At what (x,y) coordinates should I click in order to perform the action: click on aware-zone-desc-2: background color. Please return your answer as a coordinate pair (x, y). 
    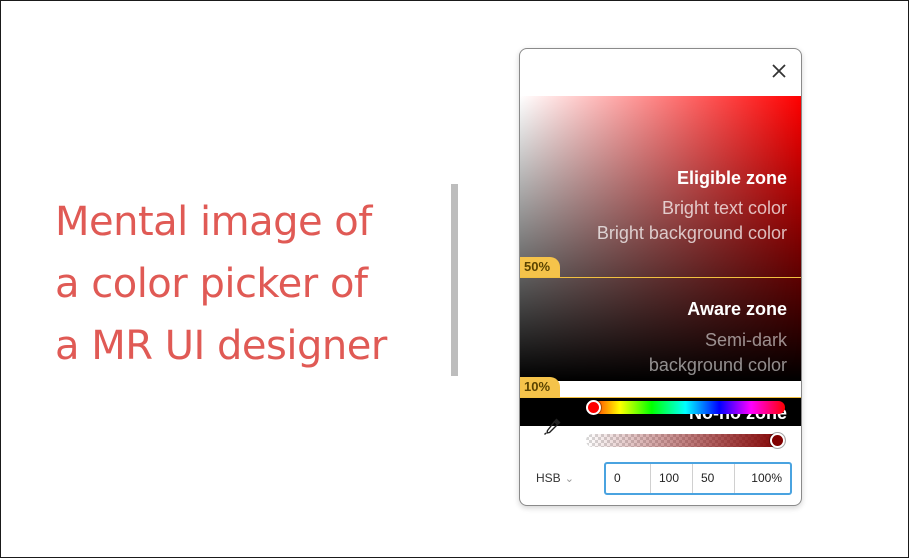
    Looking at the image, I should click on (717, 365).